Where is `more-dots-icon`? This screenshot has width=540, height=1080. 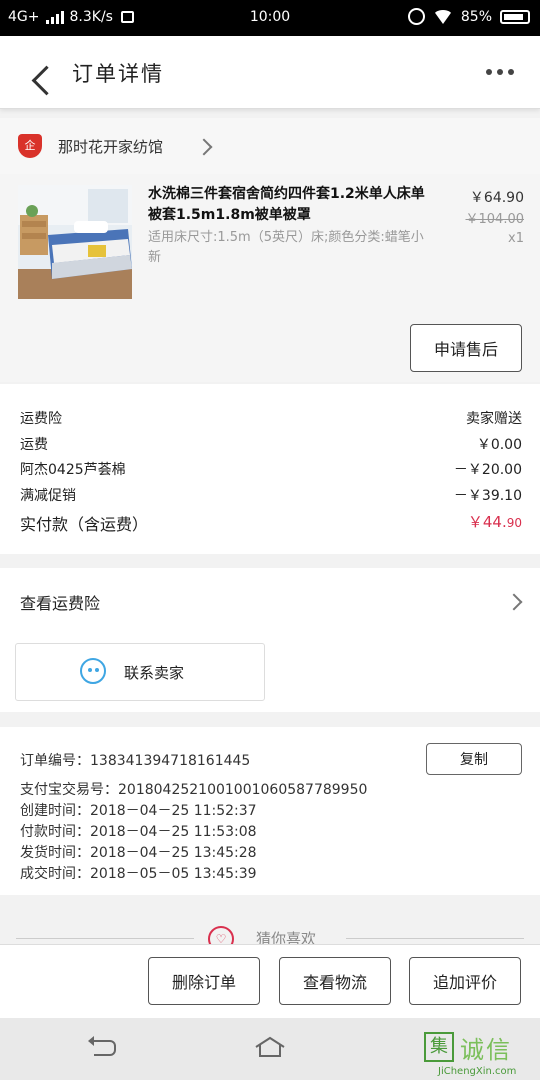
more-dots-icon is located at coordinates (489, 72).